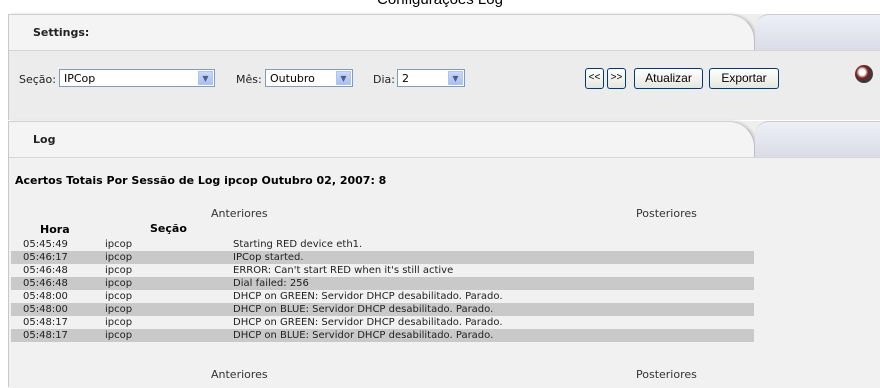 The image size is (880, 388). What do you see at coordinates (61, 32) in the screenshot?
I see `settings-title: Settings:` at bounding box center [61, 32].